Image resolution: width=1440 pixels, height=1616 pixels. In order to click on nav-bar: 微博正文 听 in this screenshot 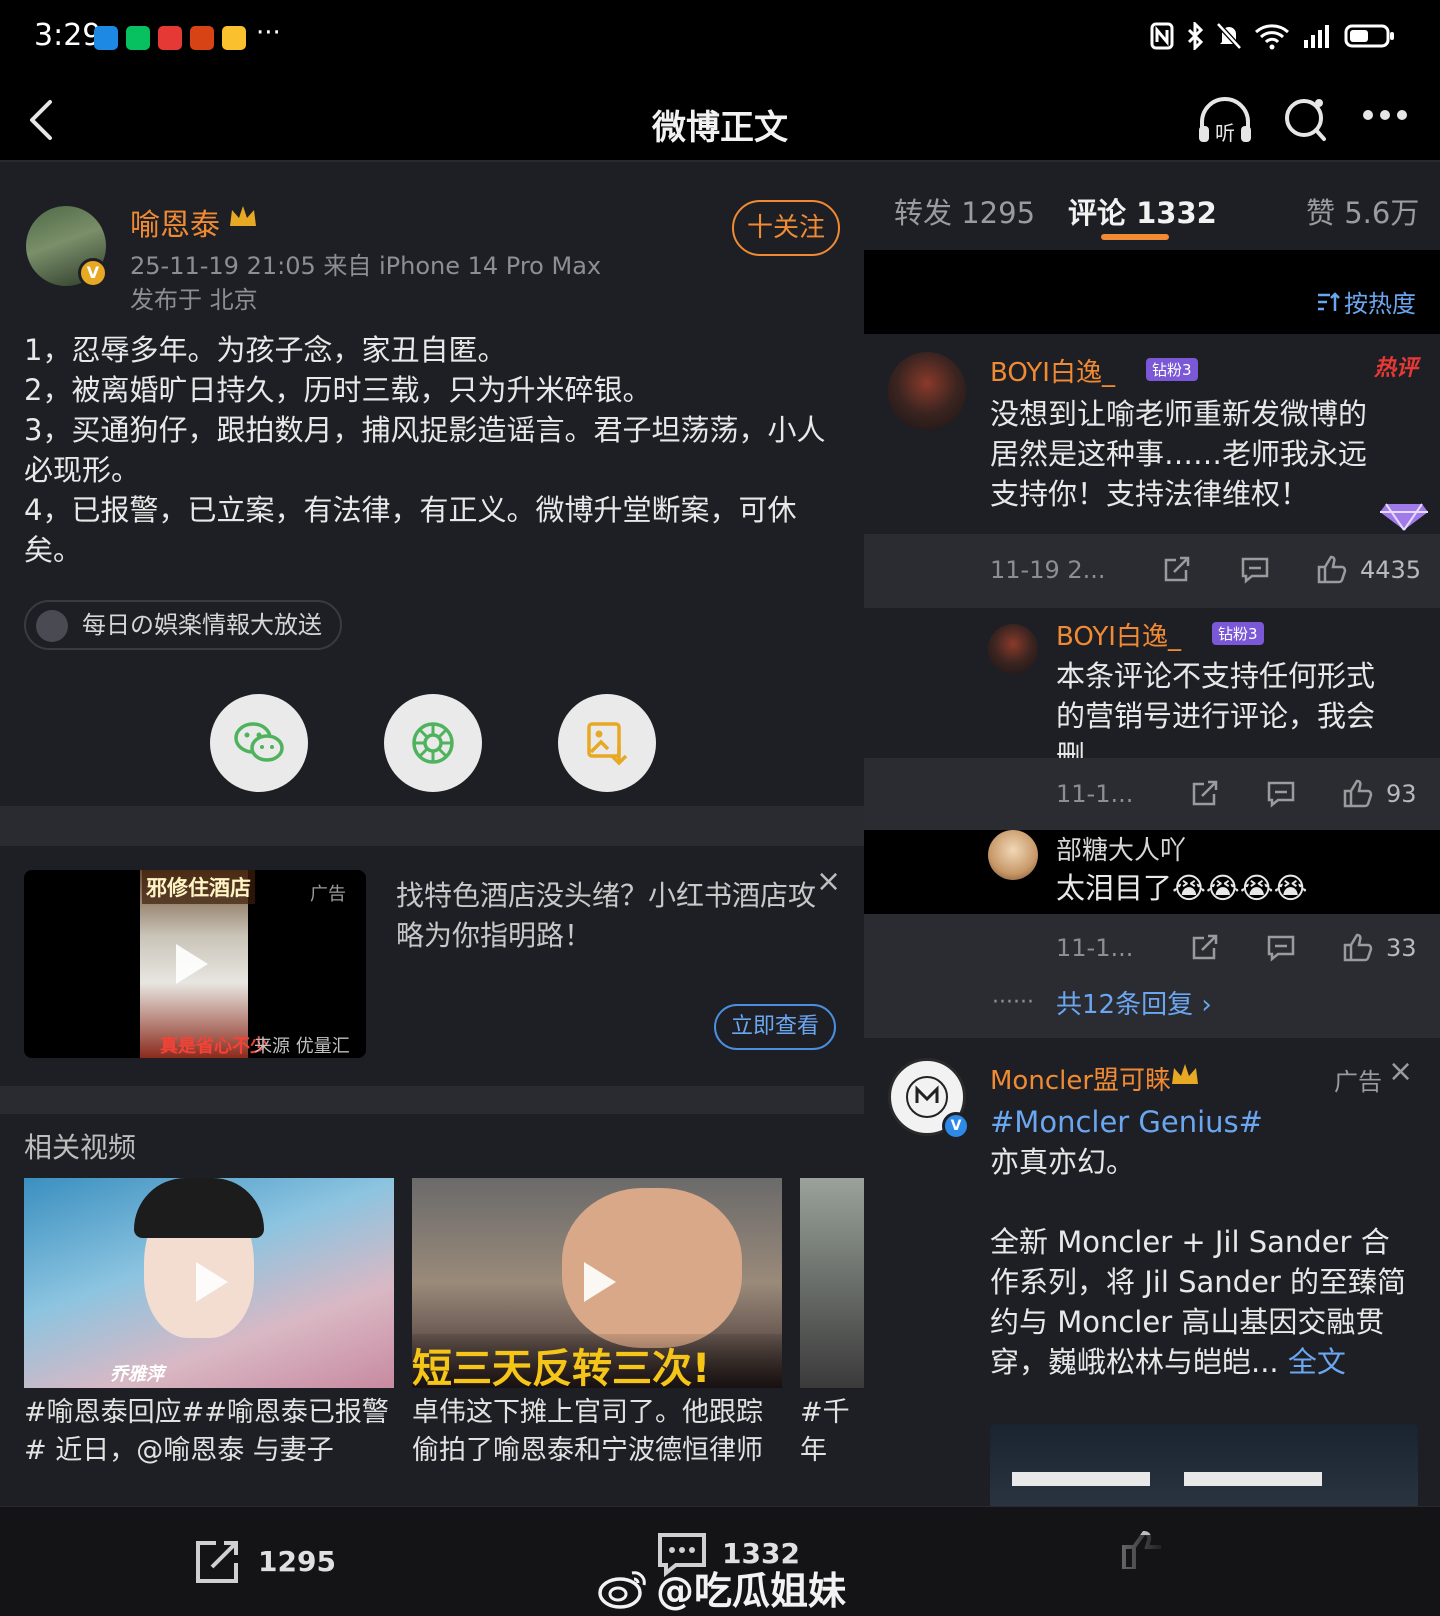, I will do `click(720, 121)`.